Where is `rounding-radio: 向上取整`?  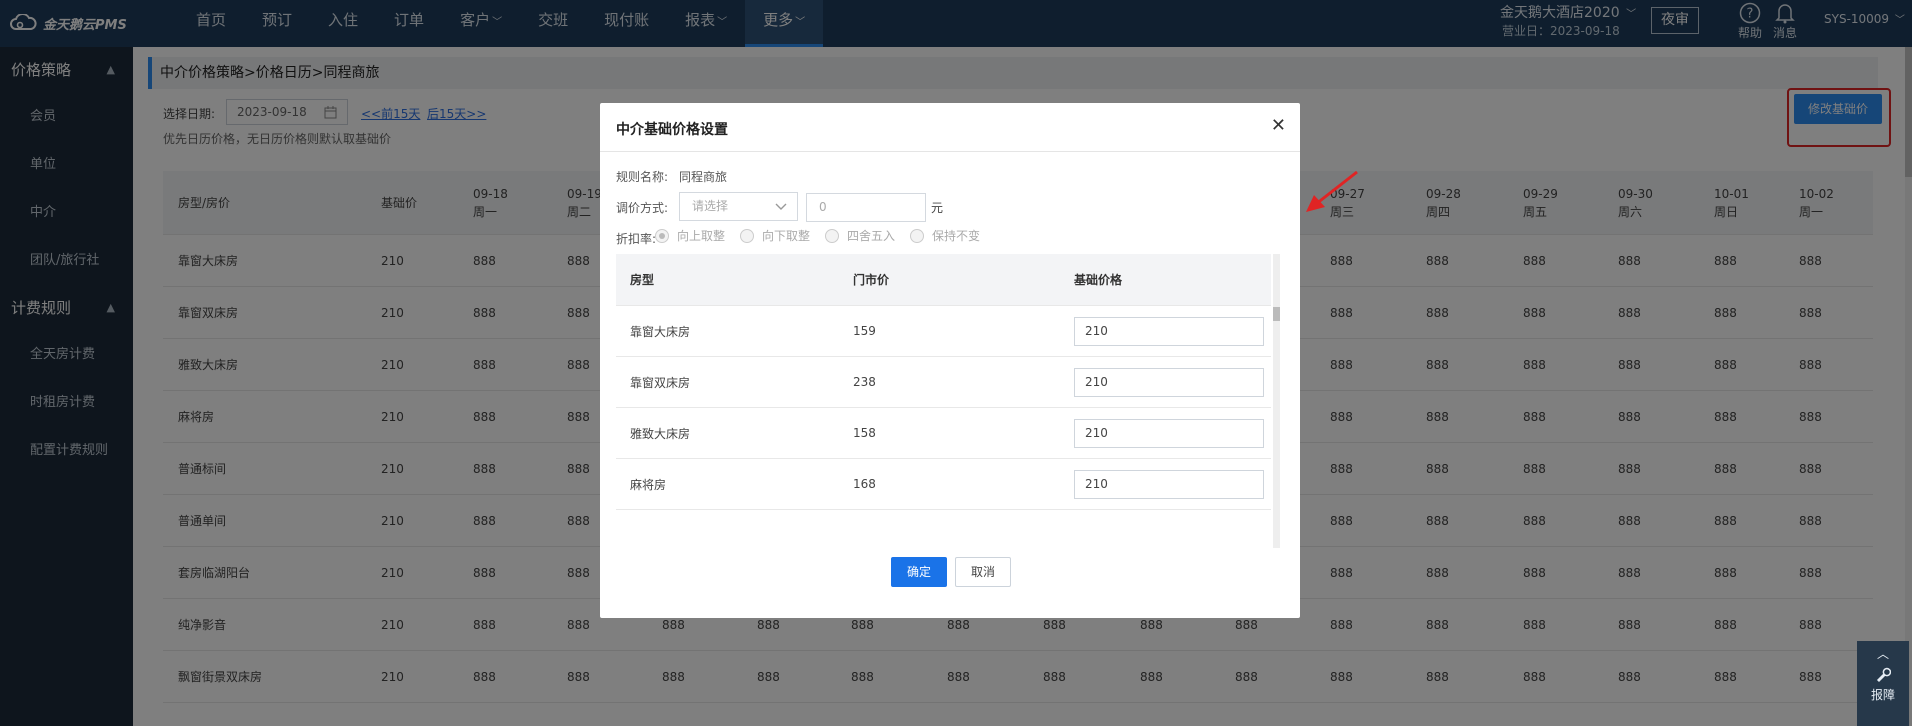
rounding-radio: 向上取整 is located at coordinates (690, 235).